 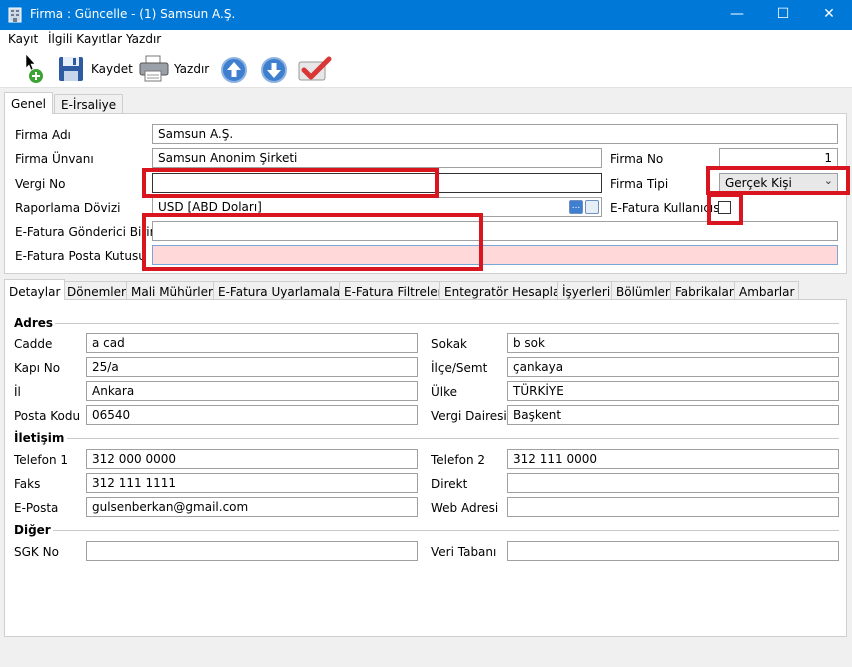 I want to click on menu-yazdir: Yazdır, so click(x=143, y=39).